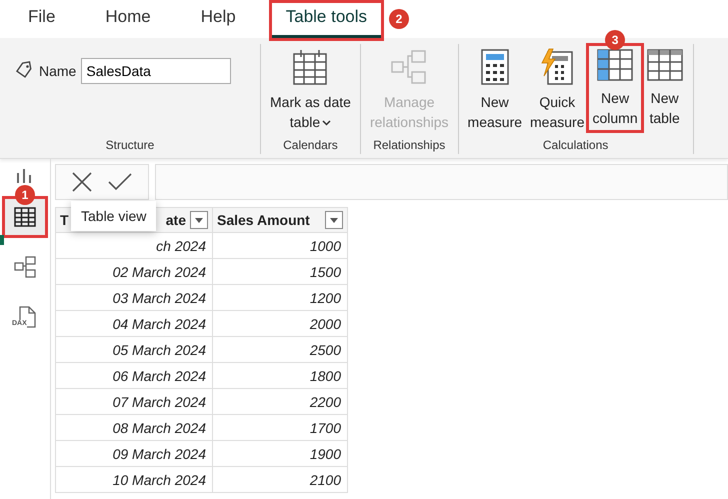 The image size is (728, 499). Describe the element at coordinates (134, 453) in the screenshot. I see `table-cell: 09 March 2024` at that location.